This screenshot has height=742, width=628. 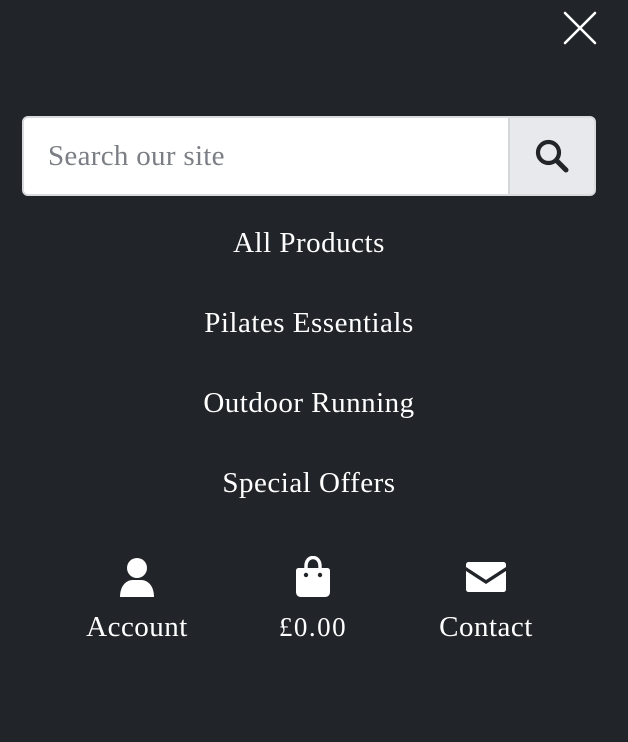 I want to click on nav-link: Outdoor Running, so click(x=308, y=403).